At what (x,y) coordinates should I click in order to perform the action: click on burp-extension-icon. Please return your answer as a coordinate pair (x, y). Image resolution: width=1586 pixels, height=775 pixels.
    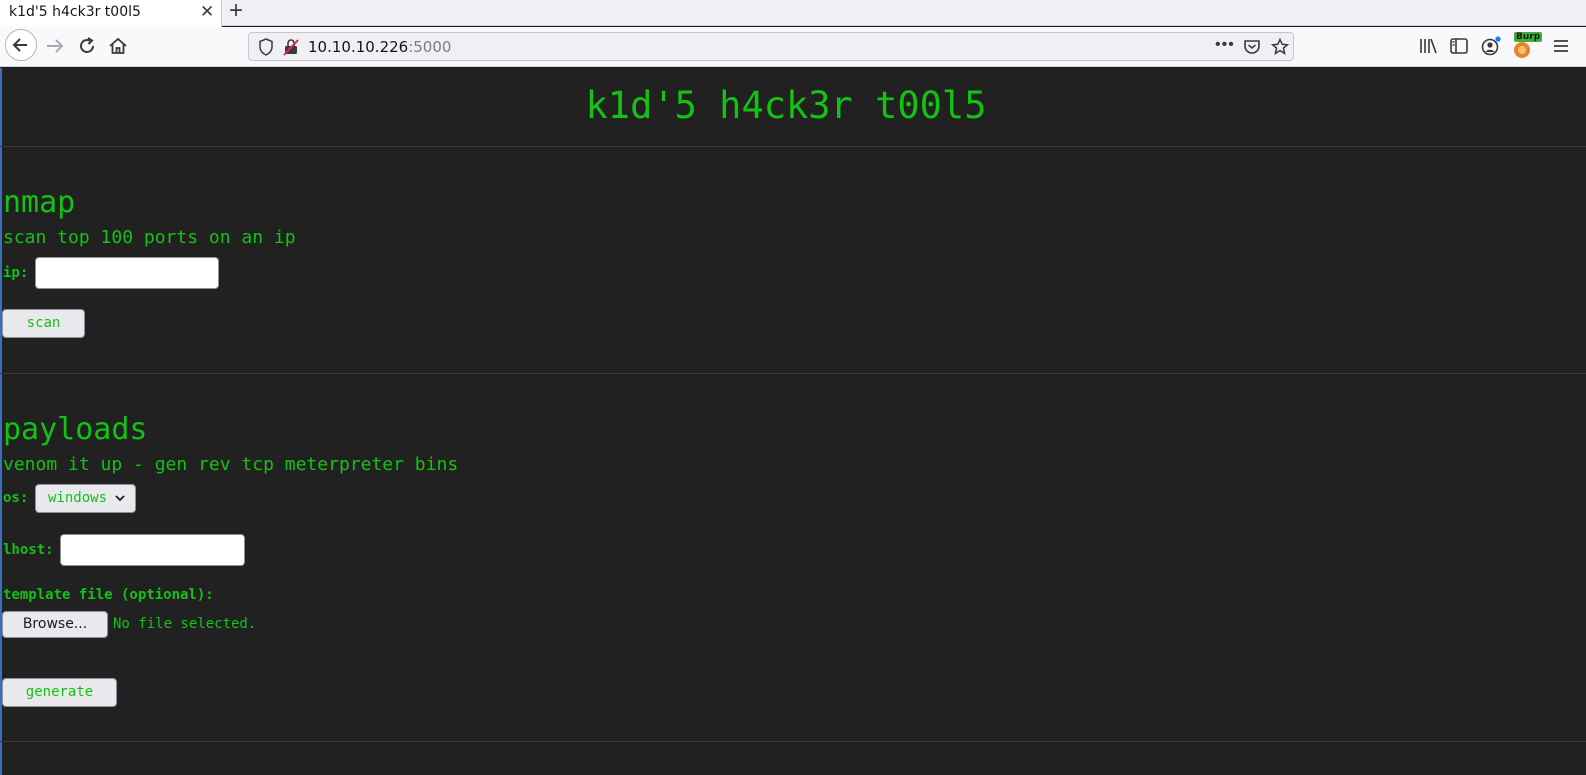
    Looking at the image, I should click on (1522, 49).